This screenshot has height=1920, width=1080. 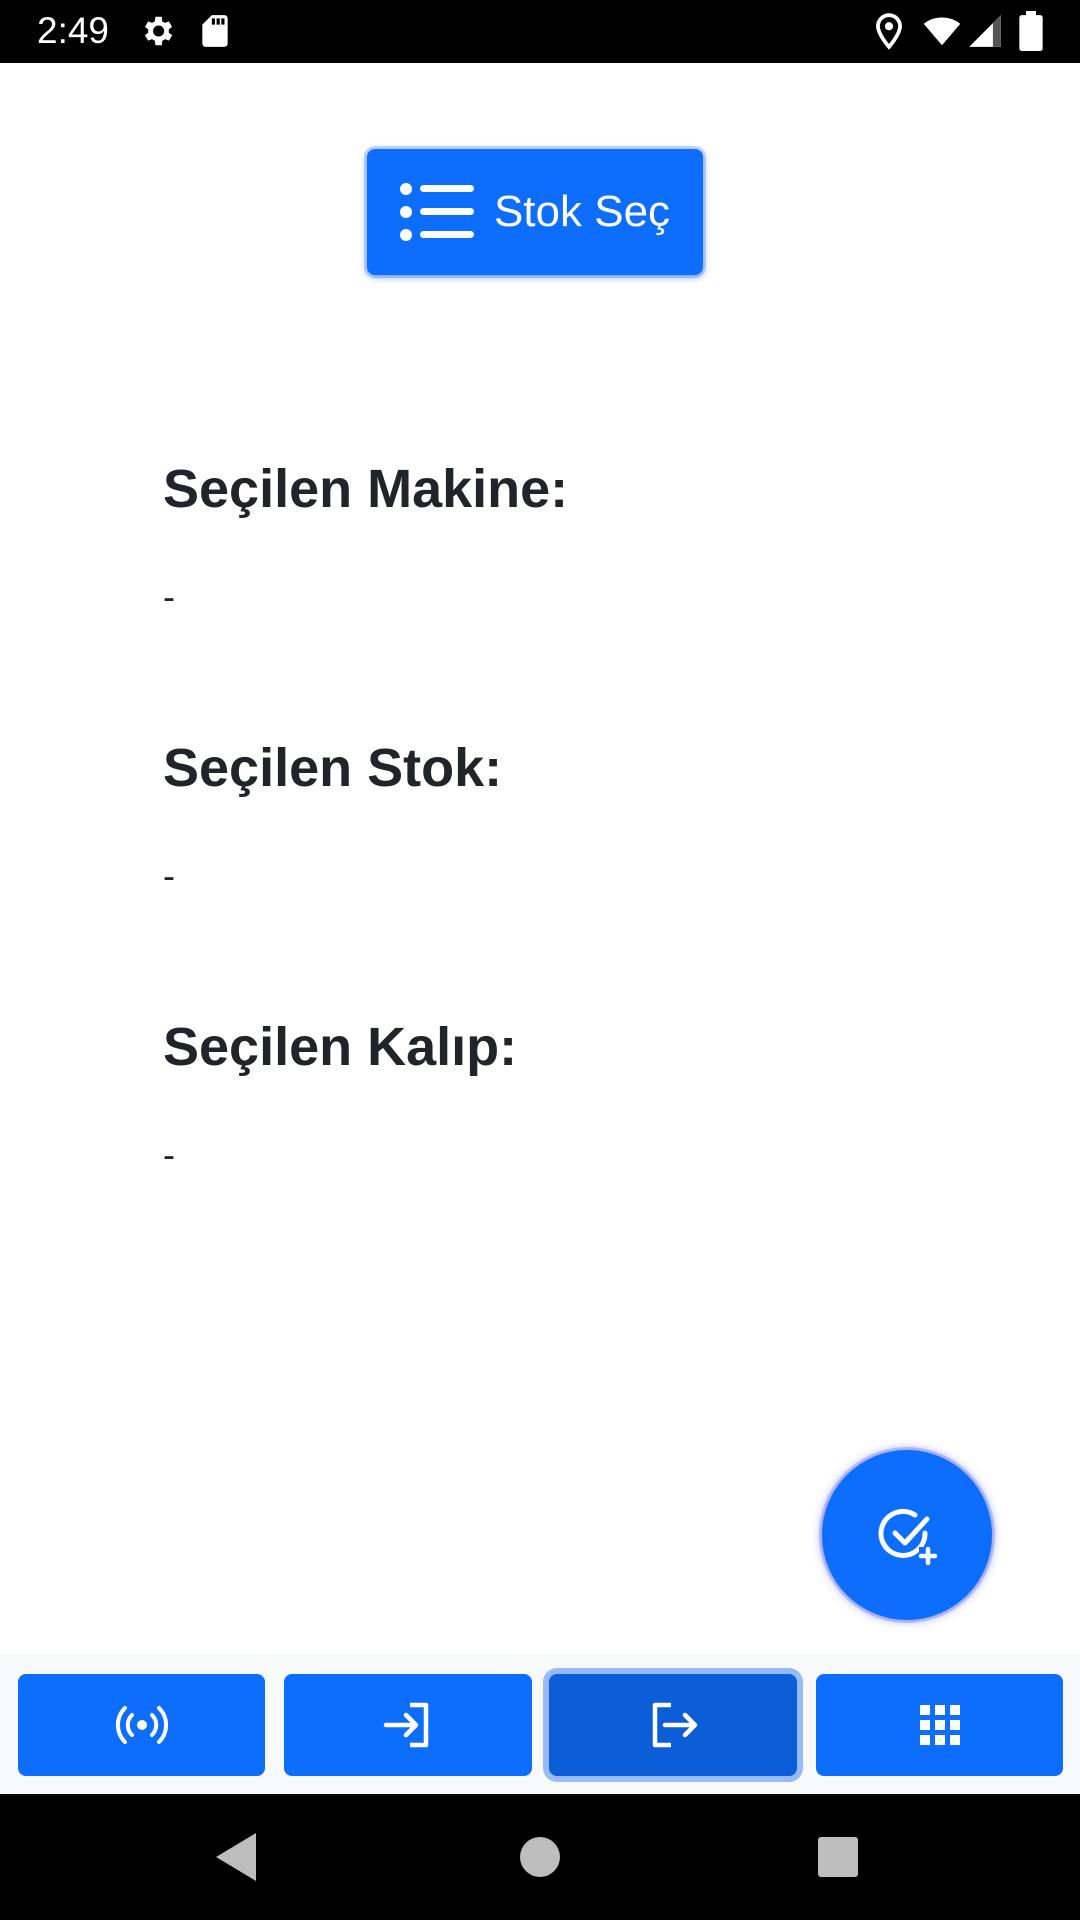 What do you see at coordinates (340, 1047) in the screenshot?
I see `selected-mold-title: Seçilen Kalıp:` at bounding box center [340, 1047].